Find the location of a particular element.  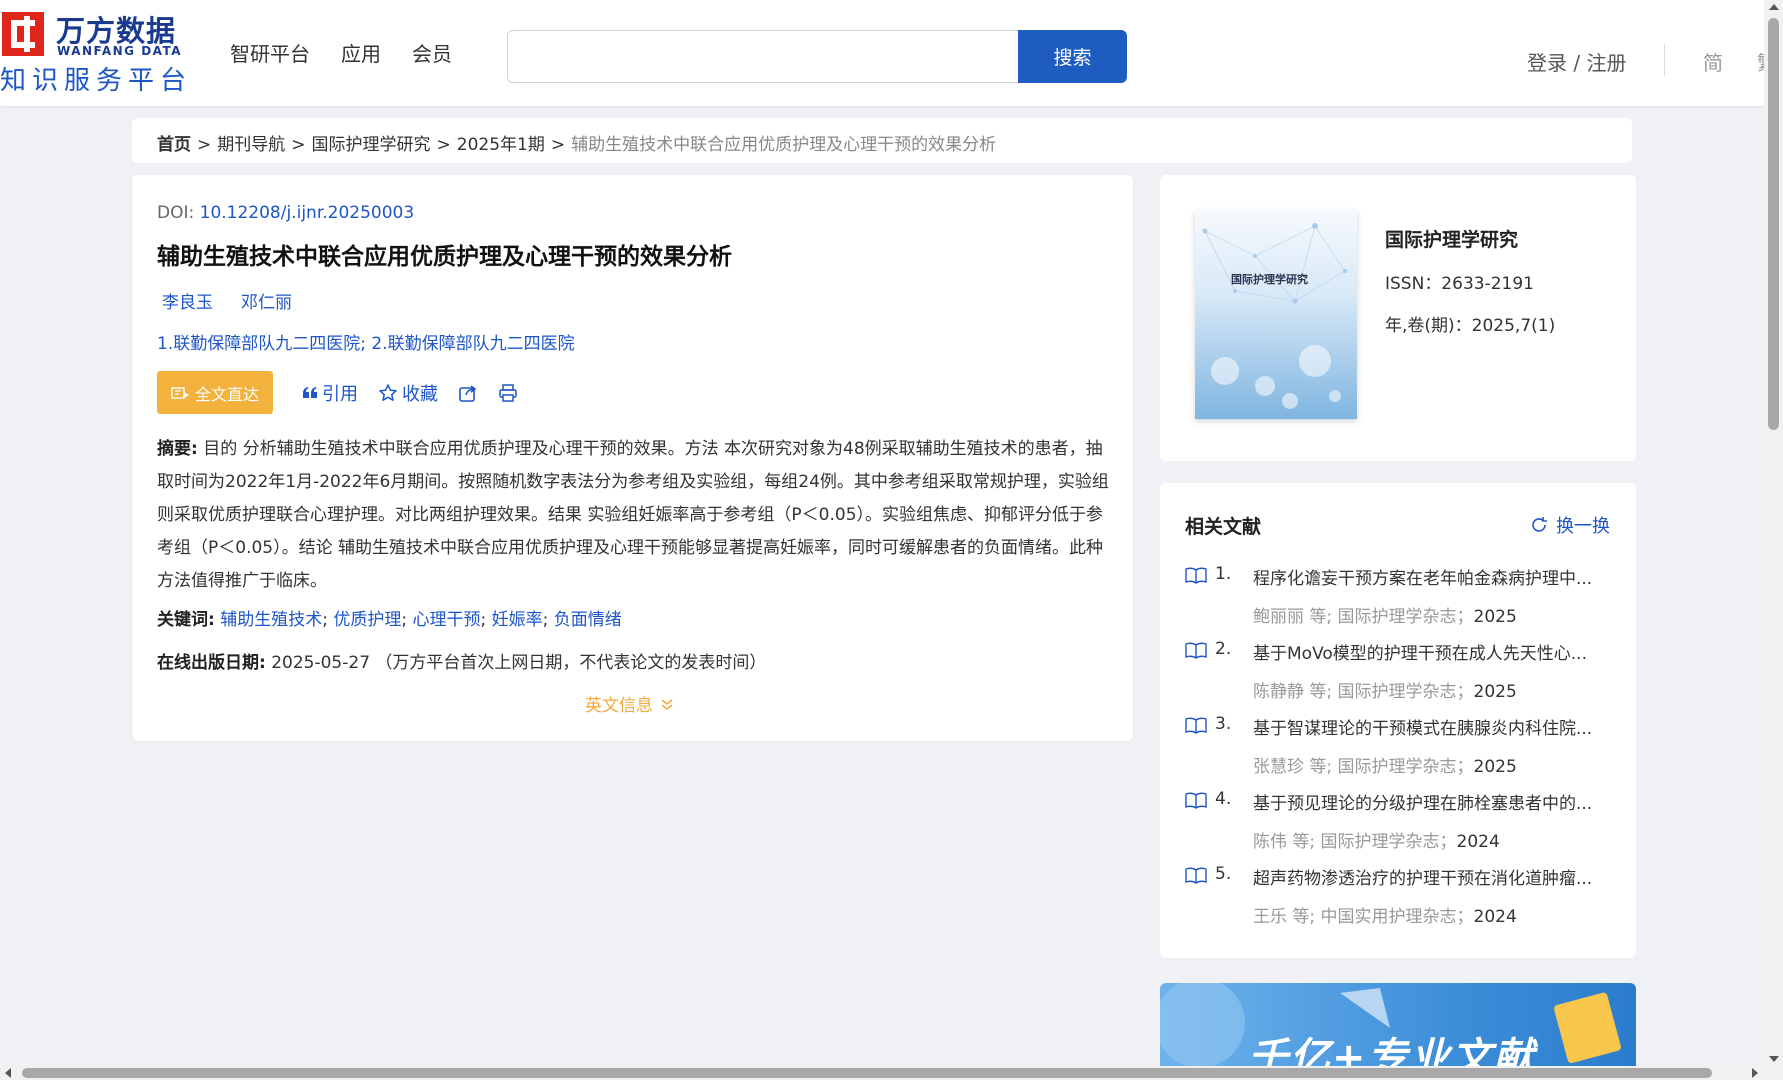

scroll-down-icon is located at coordinates (1774, 1059).